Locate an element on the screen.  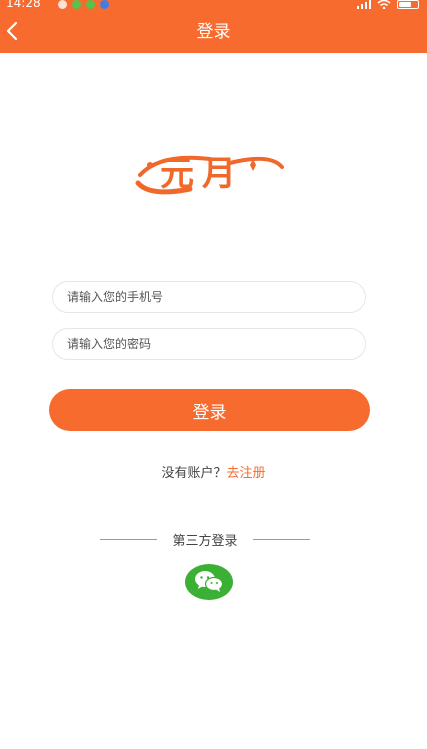
password-input is located at coordinates (209, 344).